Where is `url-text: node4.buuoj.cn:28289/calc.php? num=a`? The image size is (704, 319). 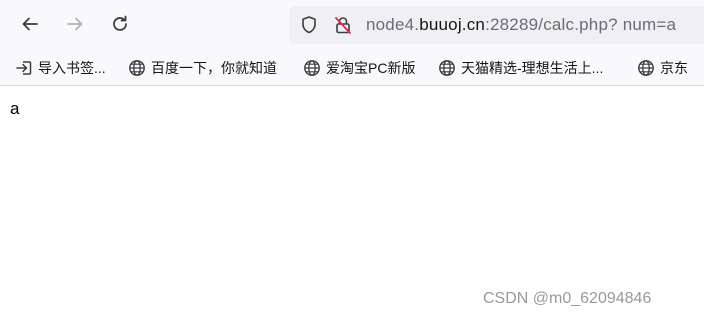 url-text: node4.buuoj.cn:28289/calc.php? num=a is located at coordinates (521, 25).